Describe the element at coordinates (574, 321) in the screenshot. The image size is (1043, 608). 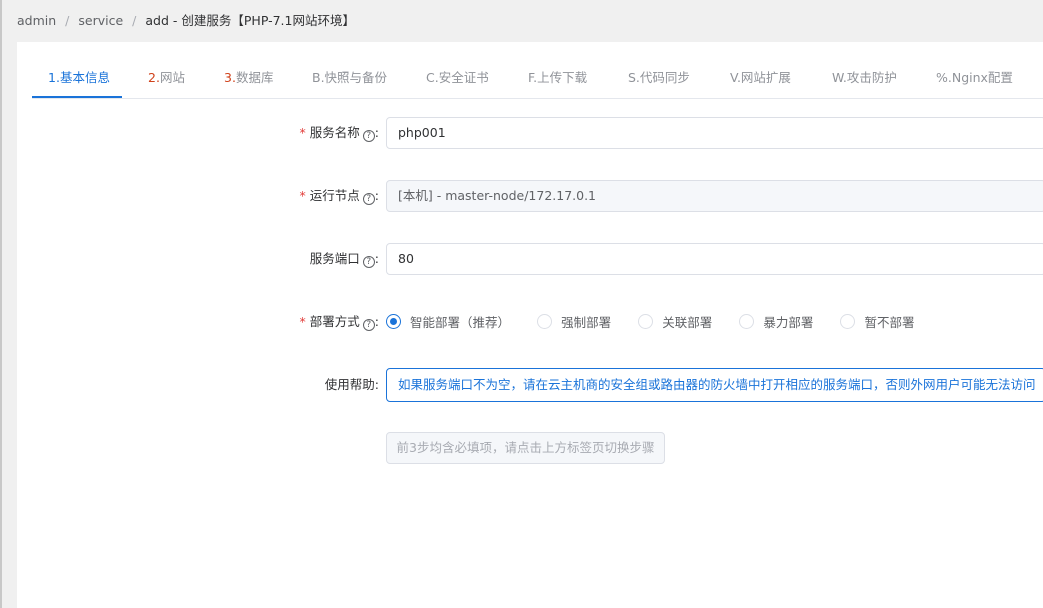
I see `radio-force-deploy: 强制部署` at that location.